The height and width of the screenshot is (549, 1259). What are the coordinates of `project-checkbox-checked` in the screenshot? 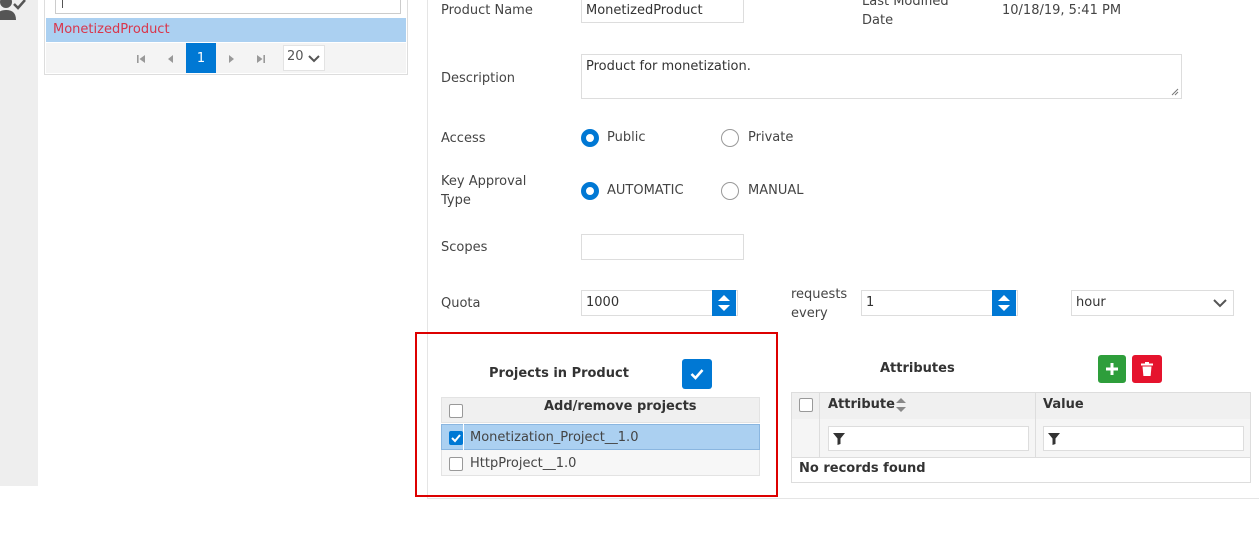 It's located at (456, 438).